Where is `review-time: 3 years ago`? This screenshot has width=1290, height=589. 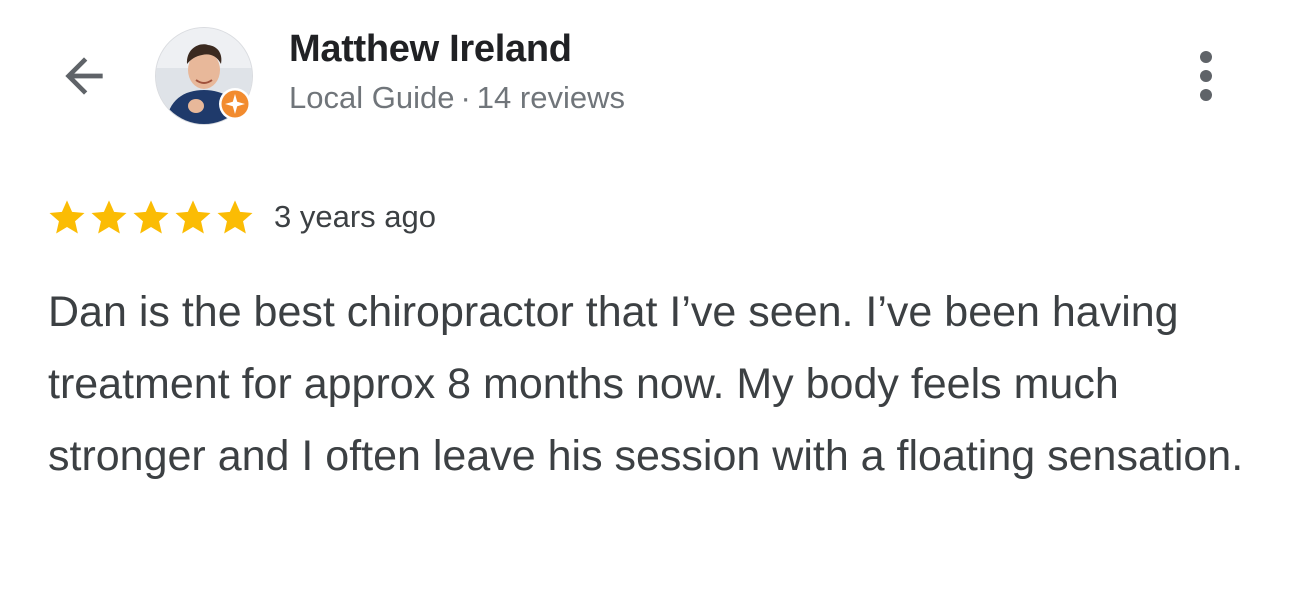 review-time: 3 years ago is located at coordinates (355, 216).